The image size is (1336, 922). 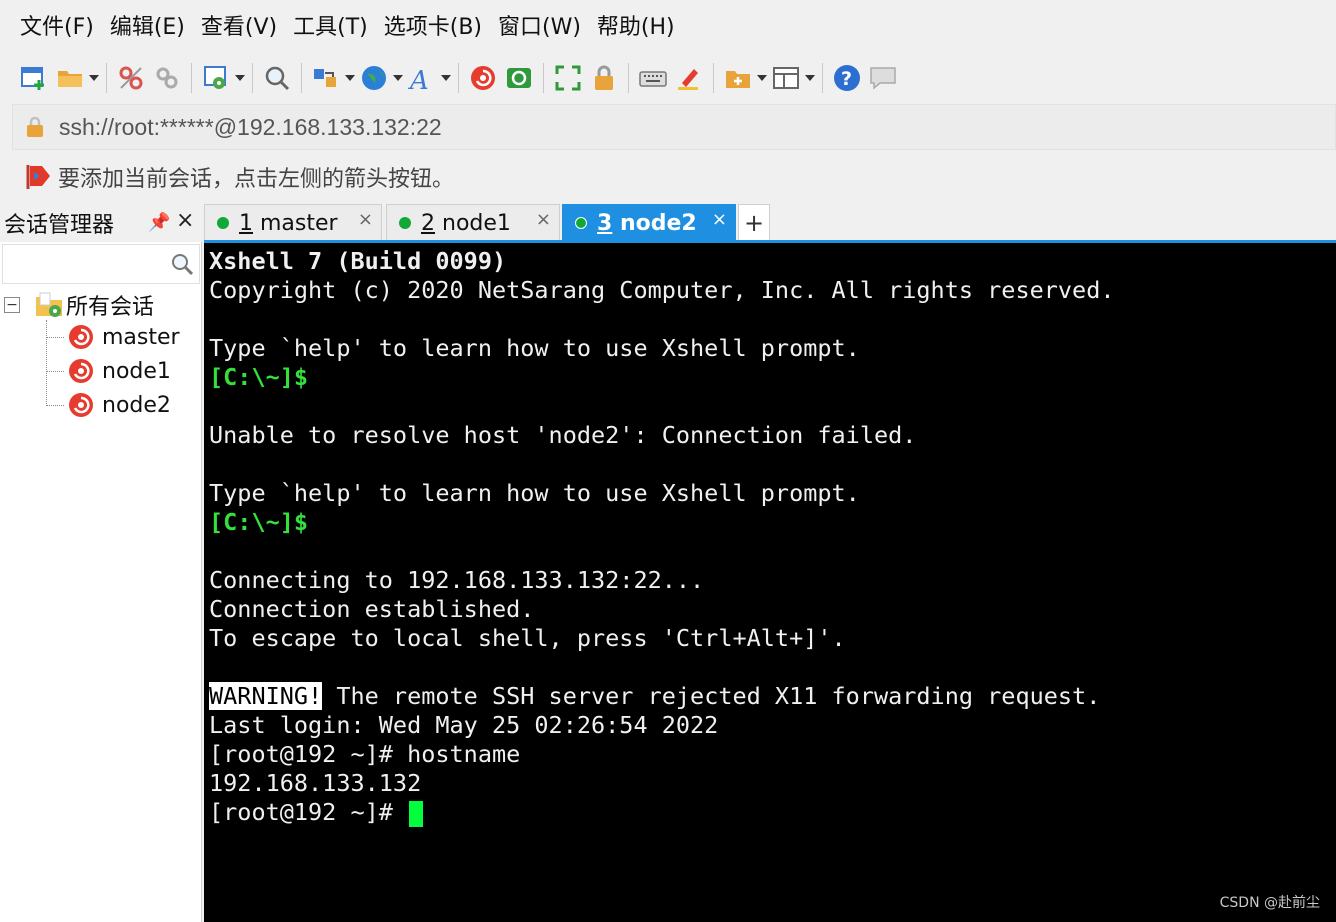 I want to click on globe-icon, so click(x=374, y=78).